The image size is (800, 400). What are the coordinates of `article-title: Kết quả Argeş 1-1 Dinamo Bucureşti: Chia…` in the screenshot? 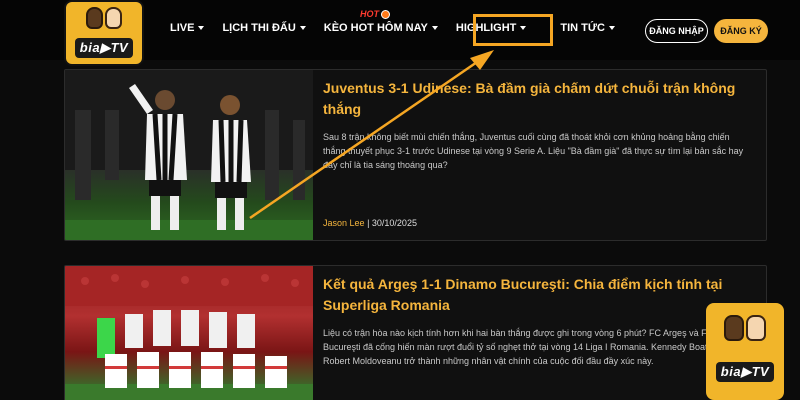 It's located at (537, 295).